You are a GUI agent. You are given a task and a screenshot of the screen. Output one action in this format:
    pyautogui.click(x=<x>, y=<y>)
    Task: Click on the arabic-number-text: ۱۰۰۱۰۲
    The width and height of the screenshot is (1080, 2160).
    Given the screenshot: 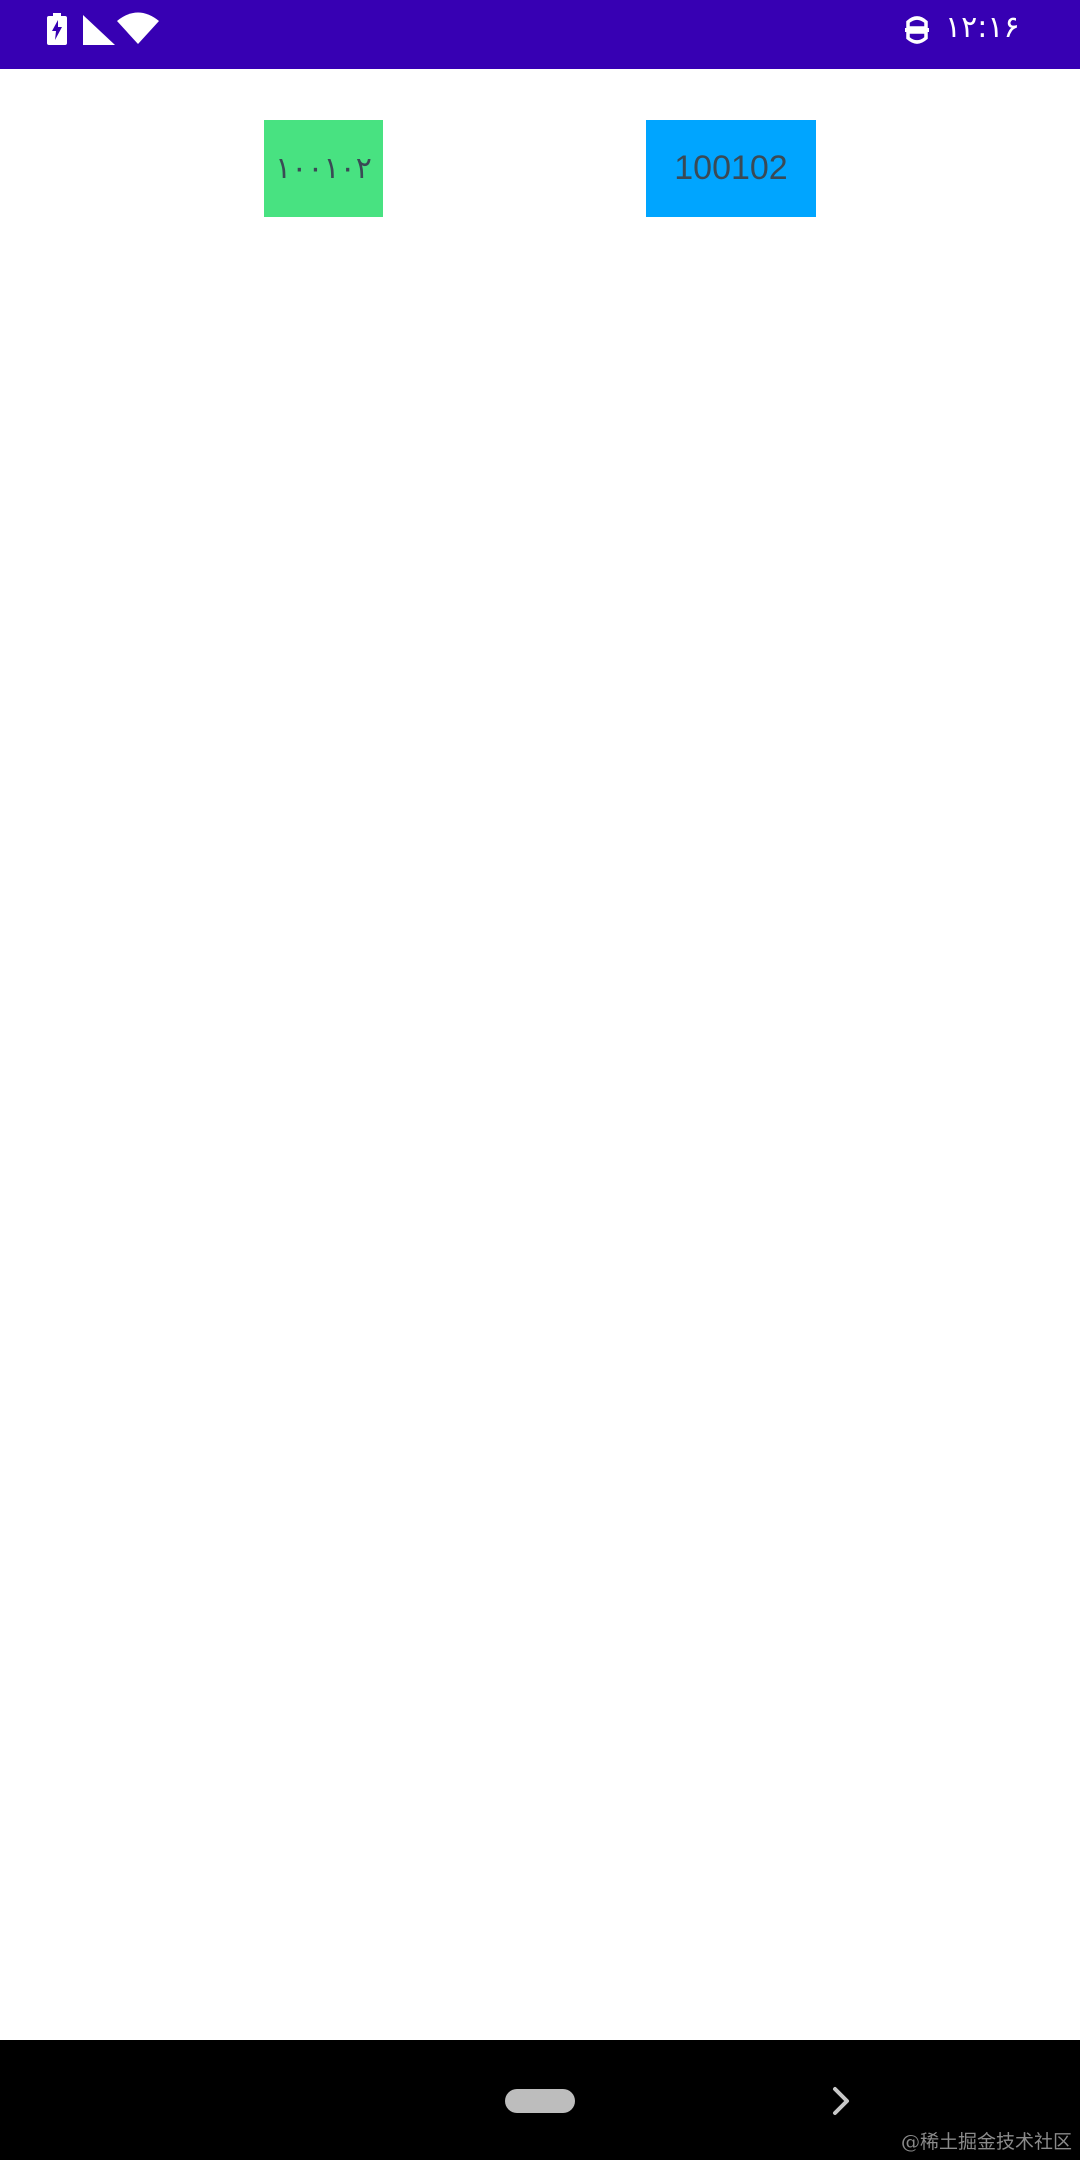 What is the action you would take?
    pyautogui.click(x=323, y=168)
    